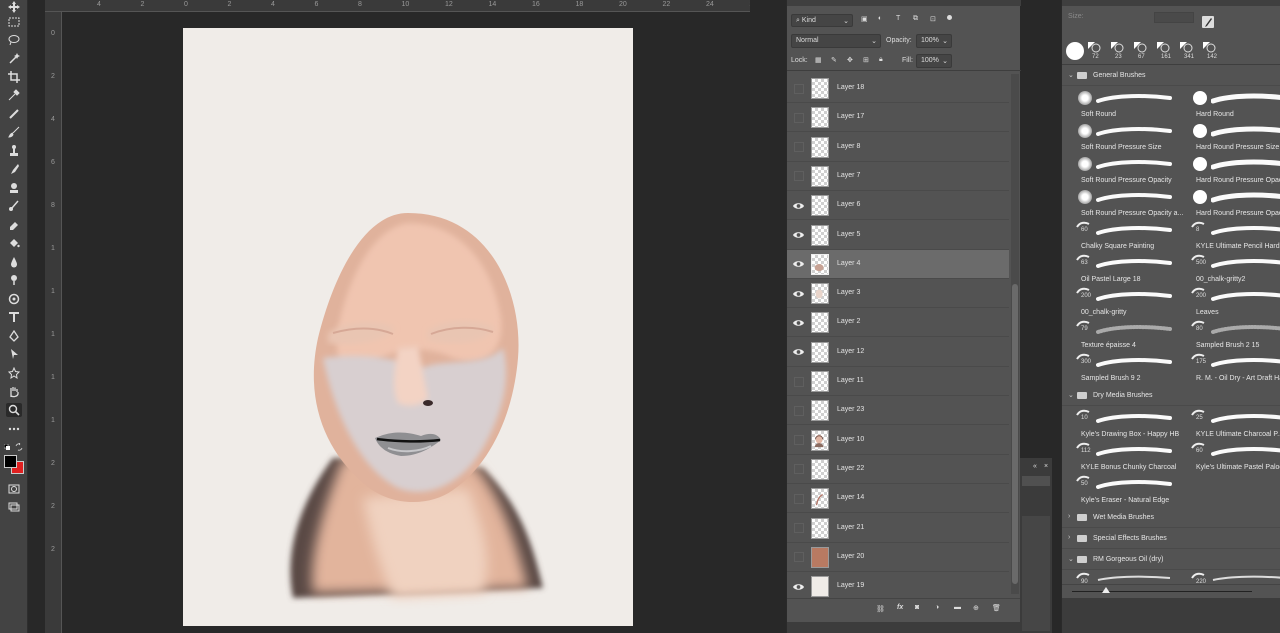  I want to click on brush-item: 200 Leaves, so click(1228, 301).